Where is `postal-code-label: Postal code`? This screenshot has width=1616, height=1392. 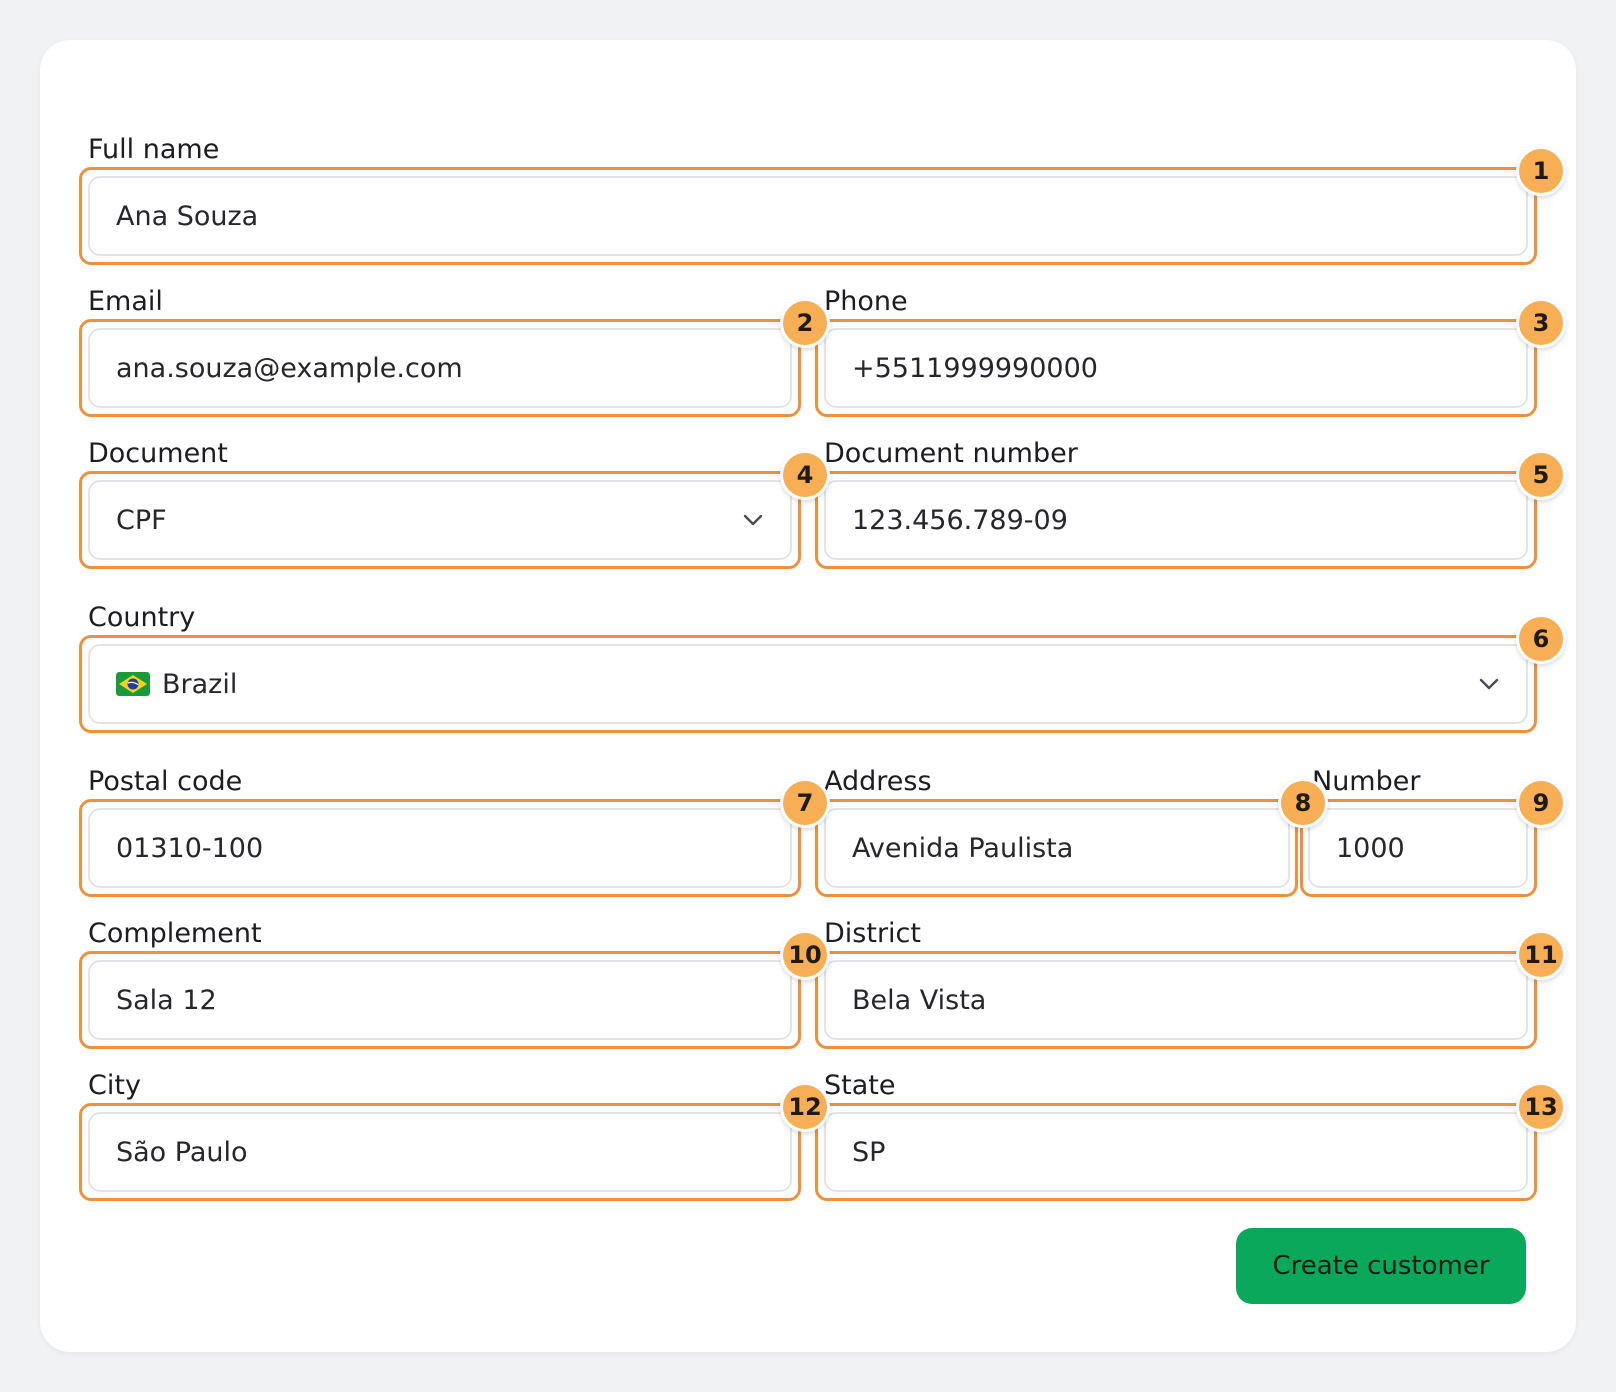 postal-code-label: Postal code is located at coordinates (165, 781).